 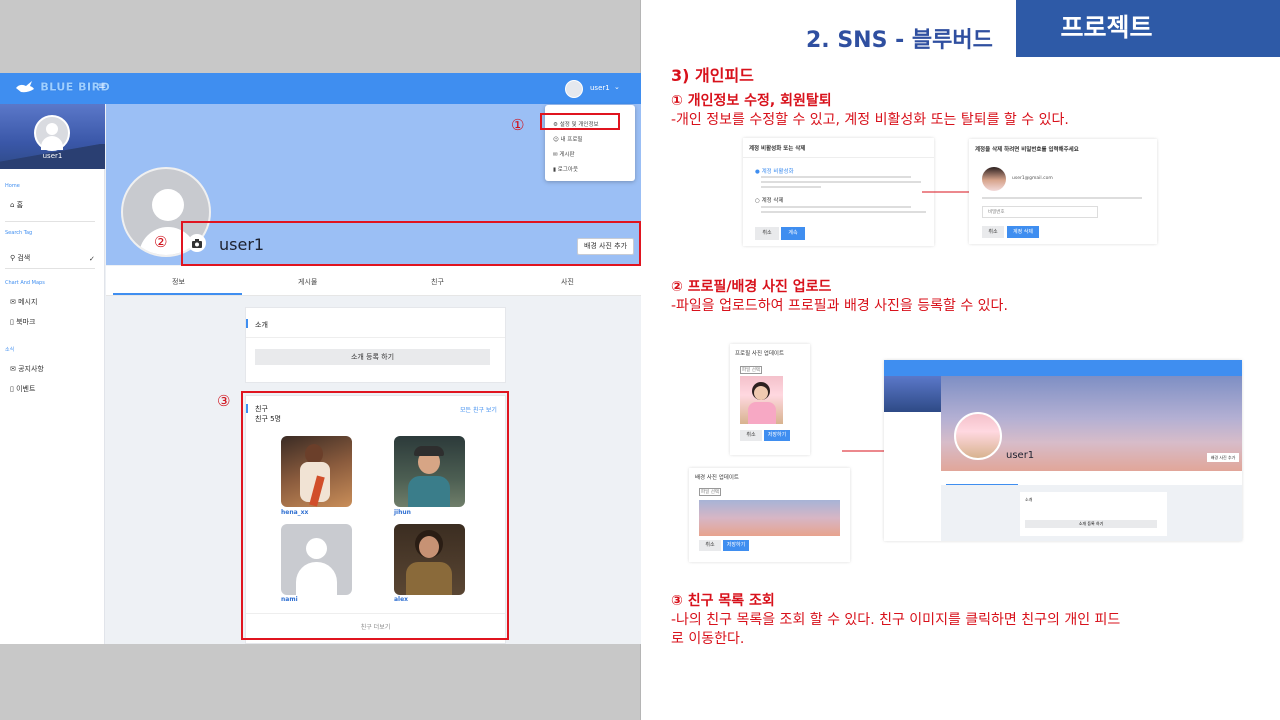 What do you see at coordinates (978, 436) in the screenshot?
I see `mini-profile-avatar` at bounding box center [978, 436].